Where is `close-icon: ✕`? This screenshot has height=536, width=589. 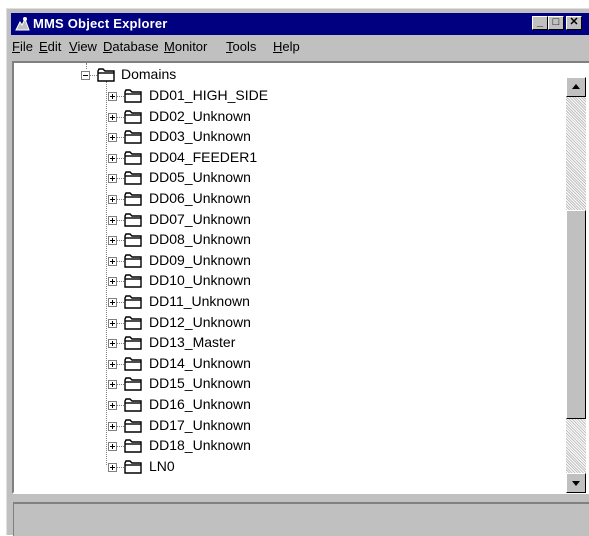 close-icon: ✕ is located at coordinates (574, 22).